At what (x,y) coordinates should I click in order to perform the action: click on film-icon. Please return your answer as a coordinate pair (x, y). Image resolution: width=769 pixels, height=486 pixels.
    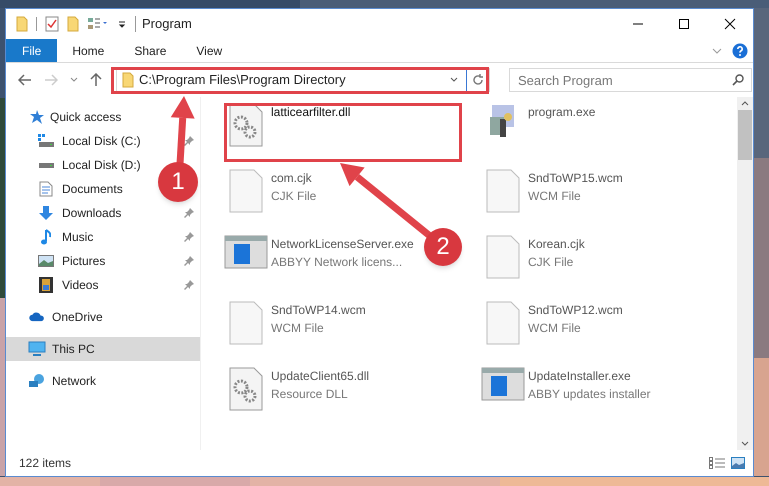
    Looking at the image, I should click on (46, 285).